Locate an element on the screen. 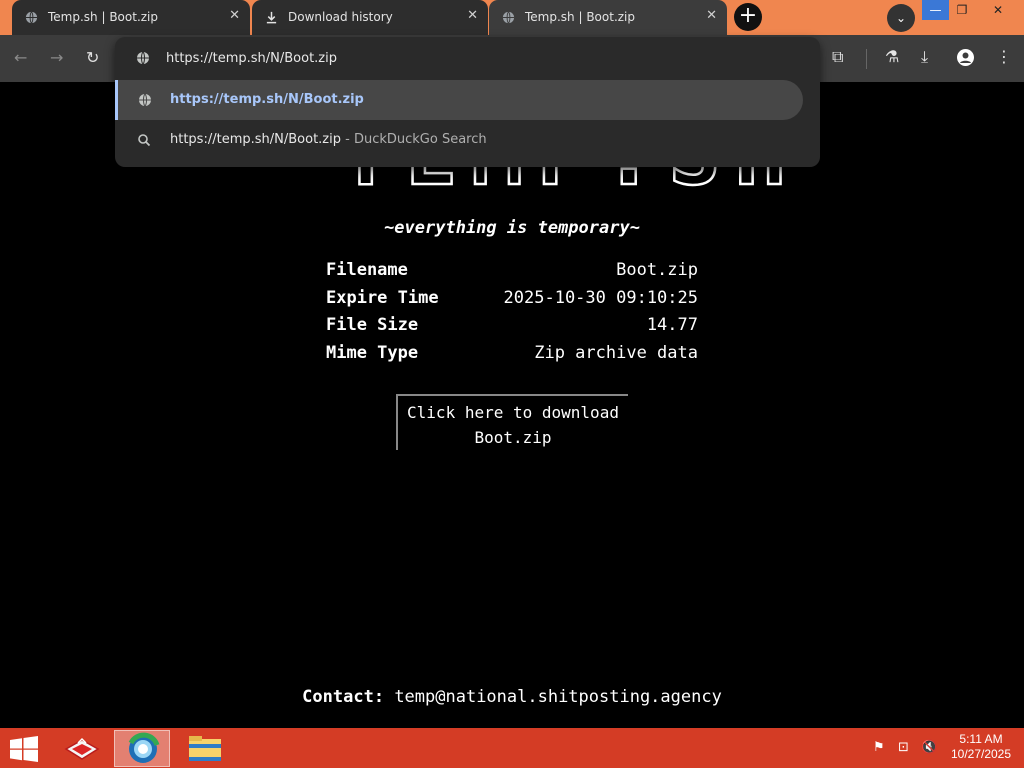  contact-label: Contact: is located at coordinates (343, 697).